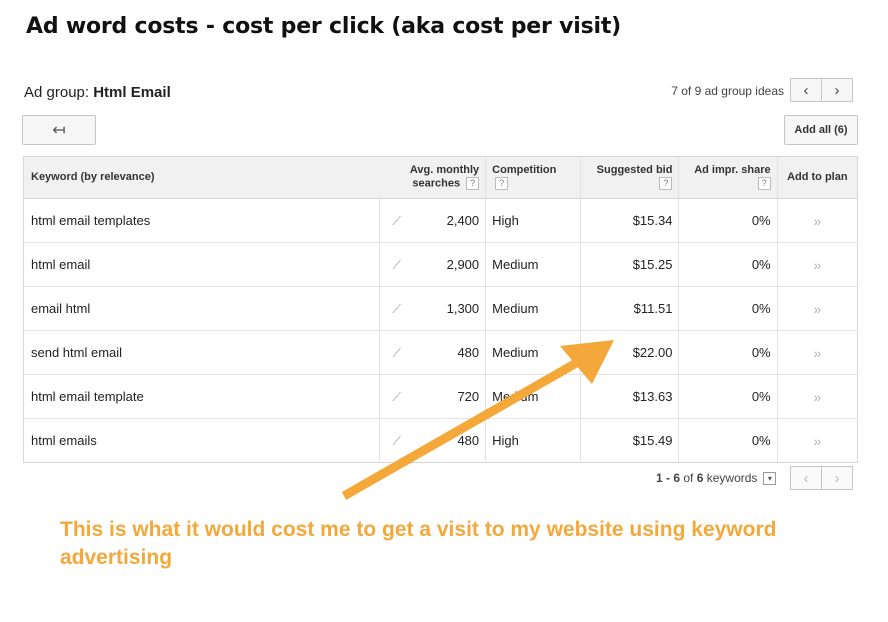  What do you see at coordinates (449, 396) in the screenshot?
I see `searches-cell: 720` at bounding box center [449, 396].